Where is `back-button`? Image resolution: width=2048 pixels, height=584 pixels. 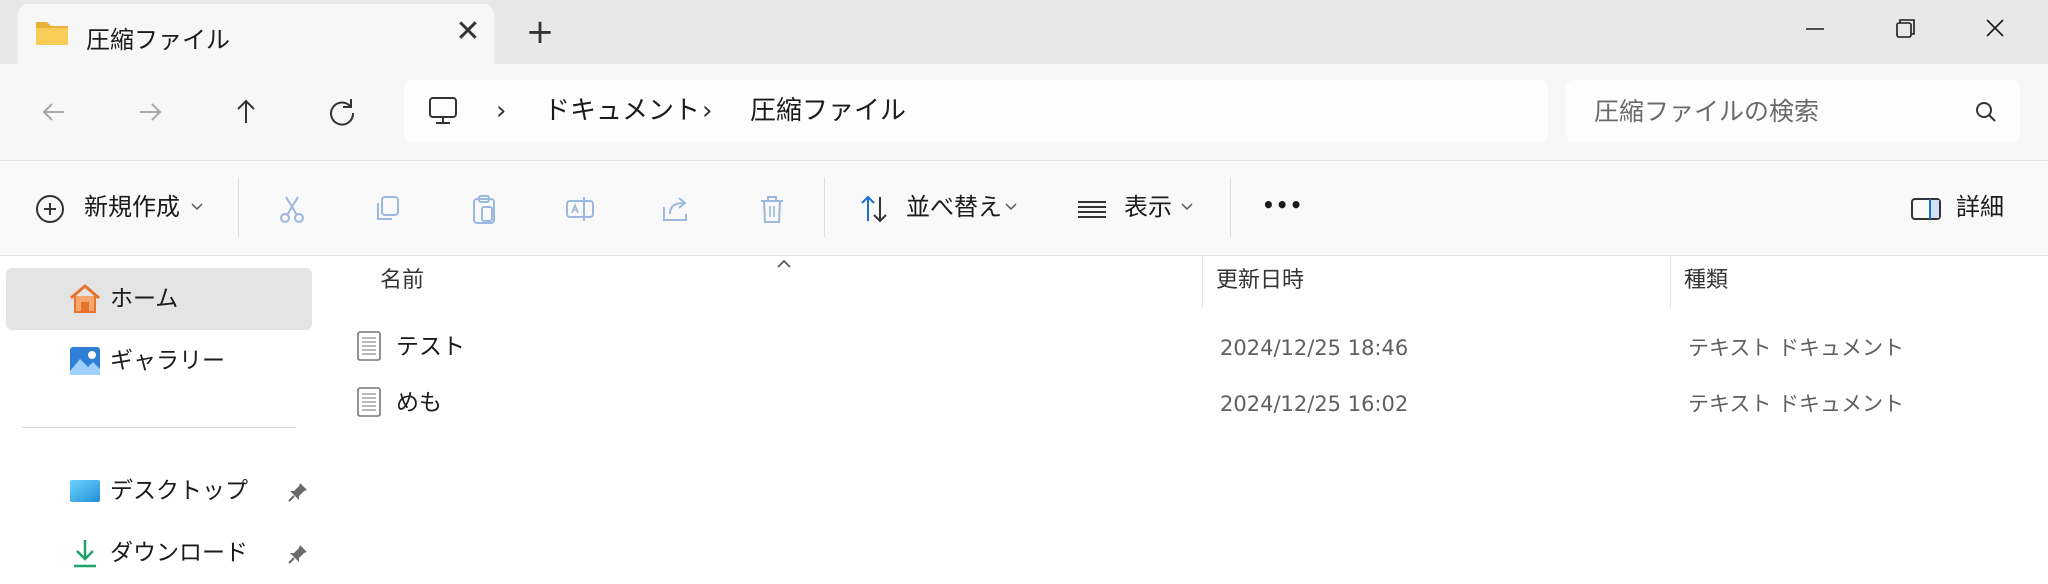
back-button is located at coordinates (54, 112).